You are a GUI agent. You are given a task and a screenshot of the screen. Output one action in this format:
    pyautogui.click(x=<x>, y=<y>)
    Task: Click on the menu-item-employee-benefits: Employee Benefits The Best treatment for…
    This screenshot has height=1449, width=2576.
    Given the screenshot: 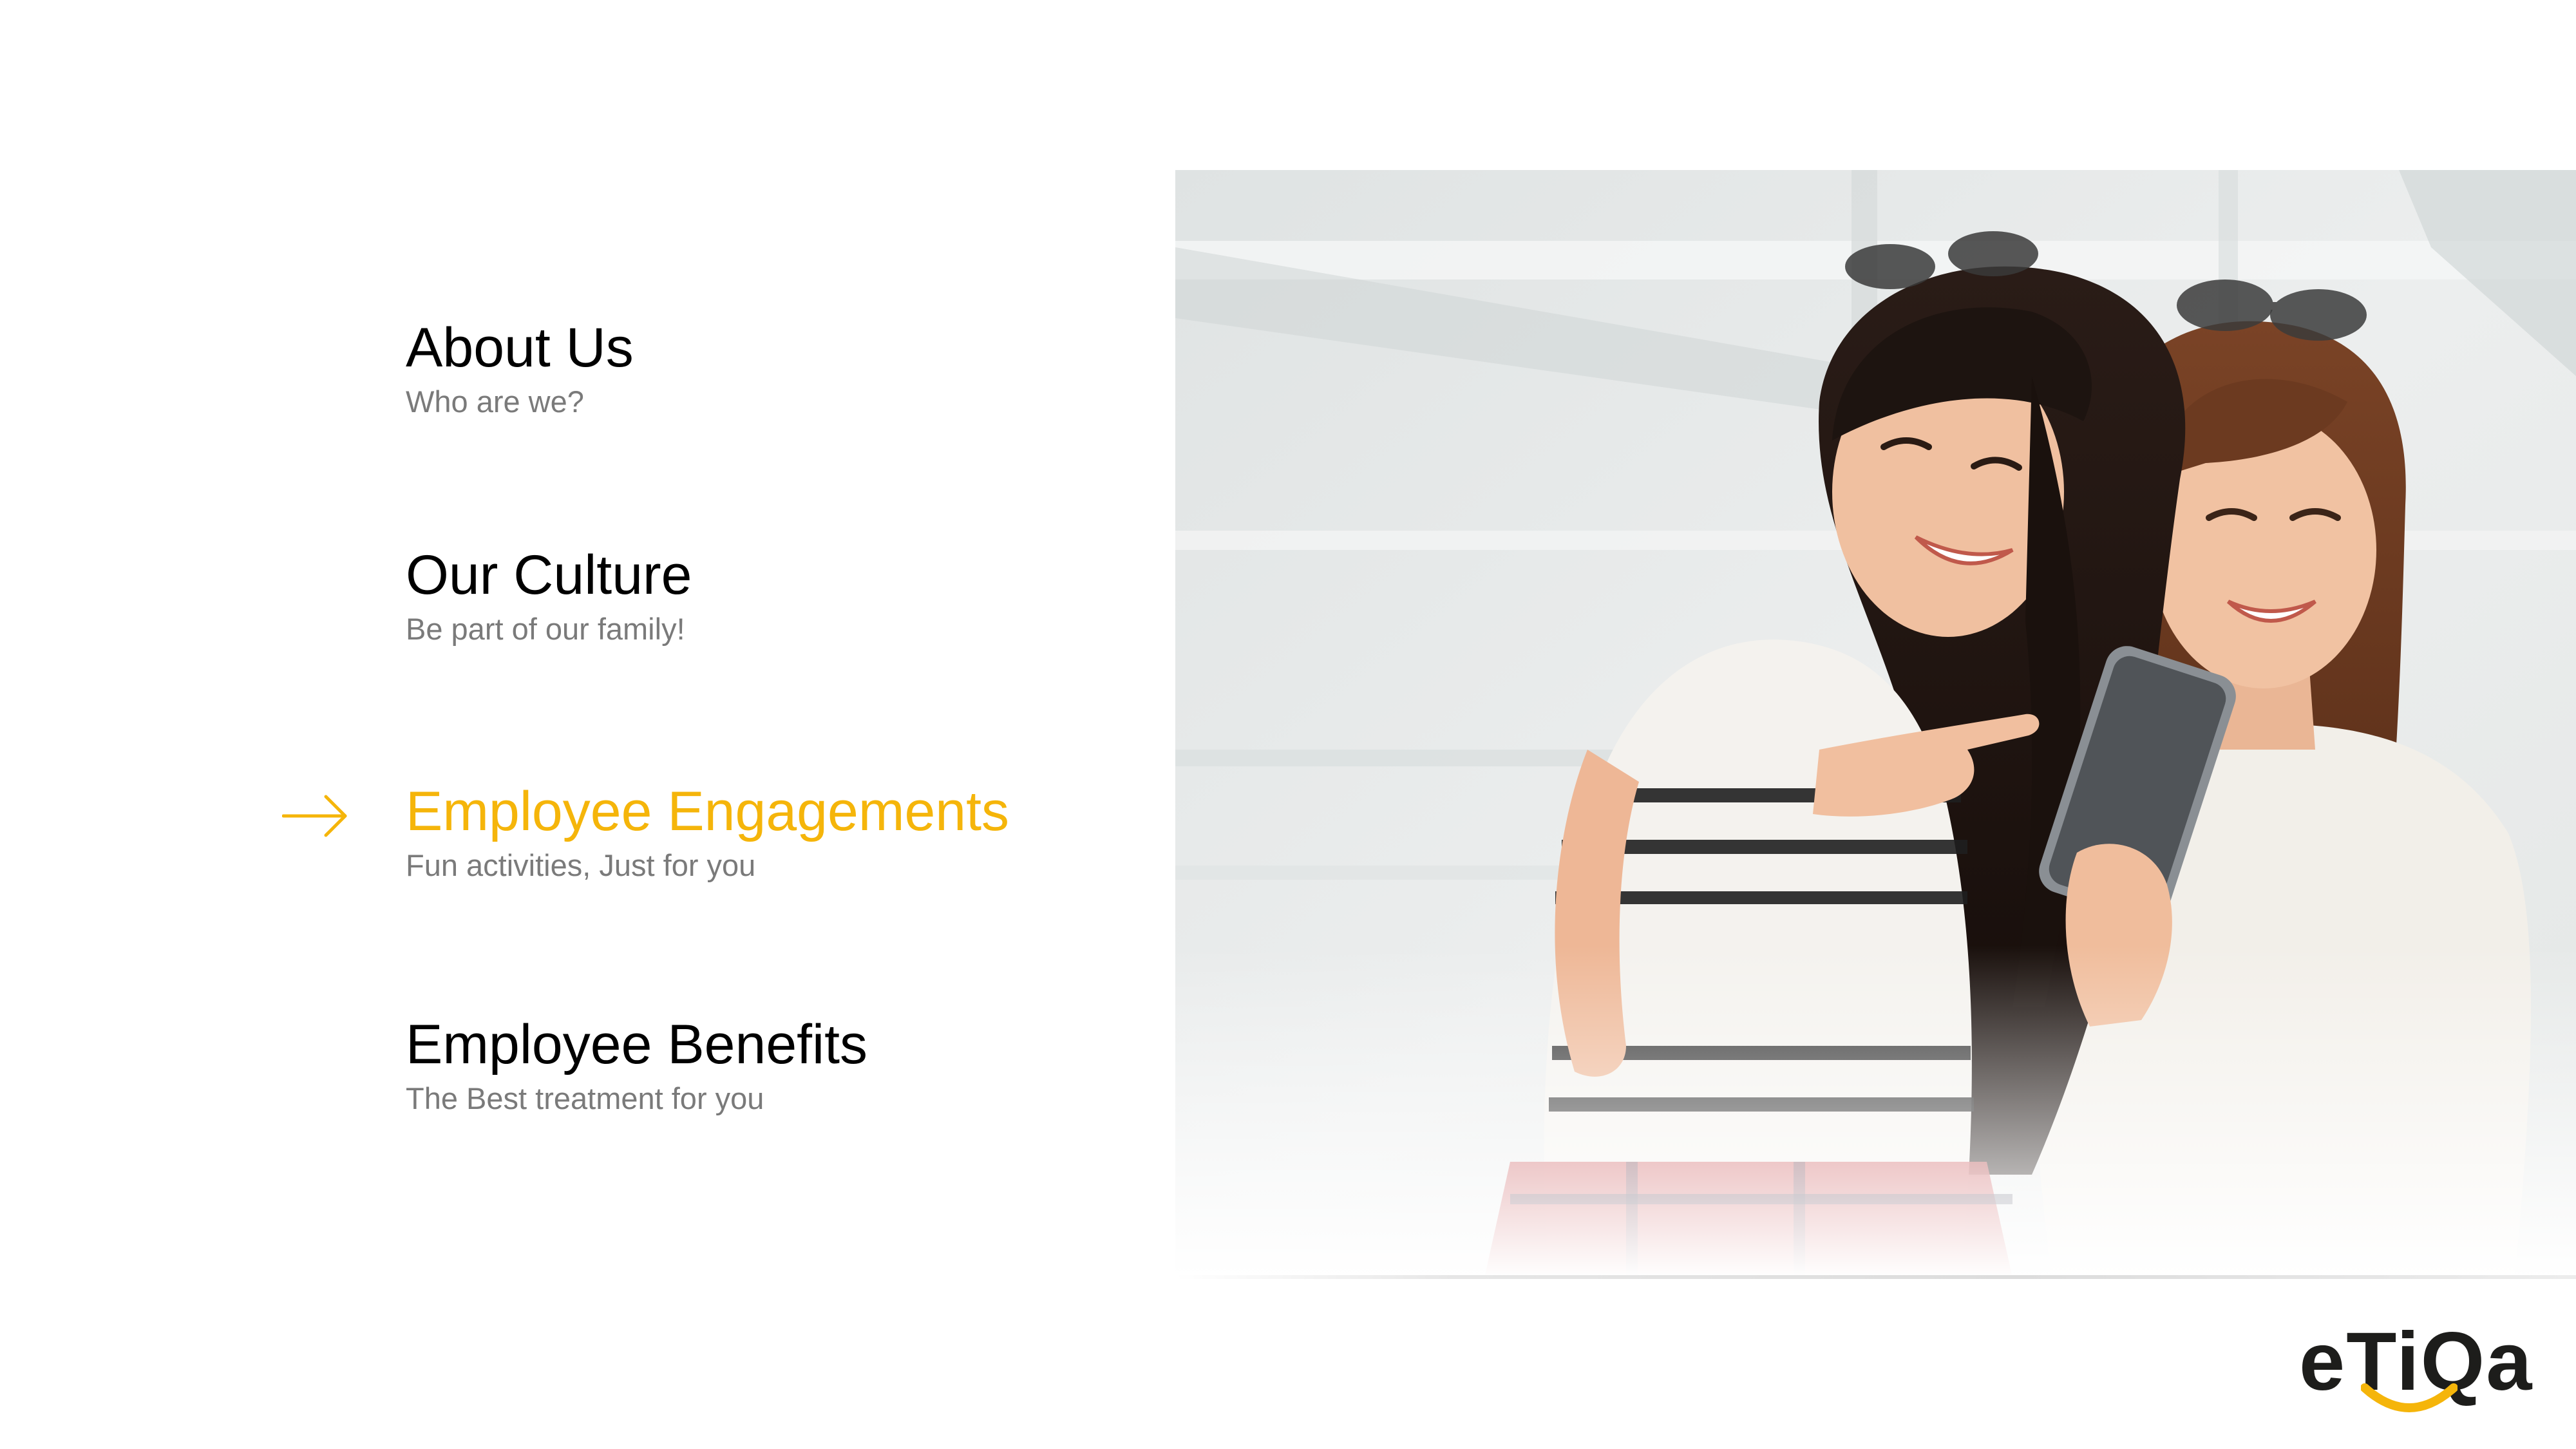 What is the action you would take?
    pyautogui.click(x=636, y=1065)
    